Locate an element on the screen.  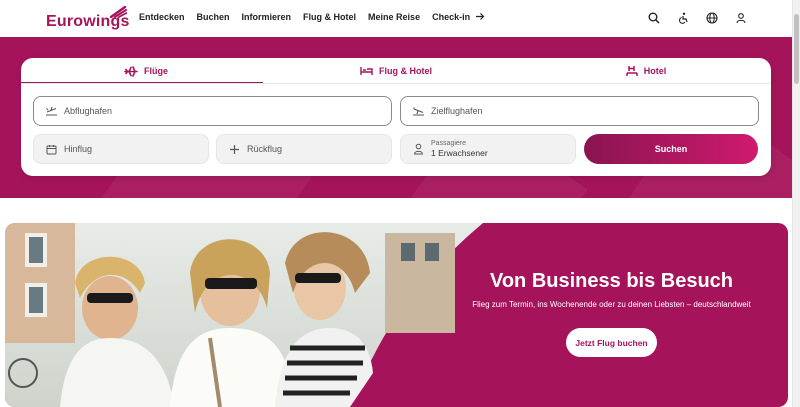
tab-hotel-label: Hotel is located at coordinates (655, 71).